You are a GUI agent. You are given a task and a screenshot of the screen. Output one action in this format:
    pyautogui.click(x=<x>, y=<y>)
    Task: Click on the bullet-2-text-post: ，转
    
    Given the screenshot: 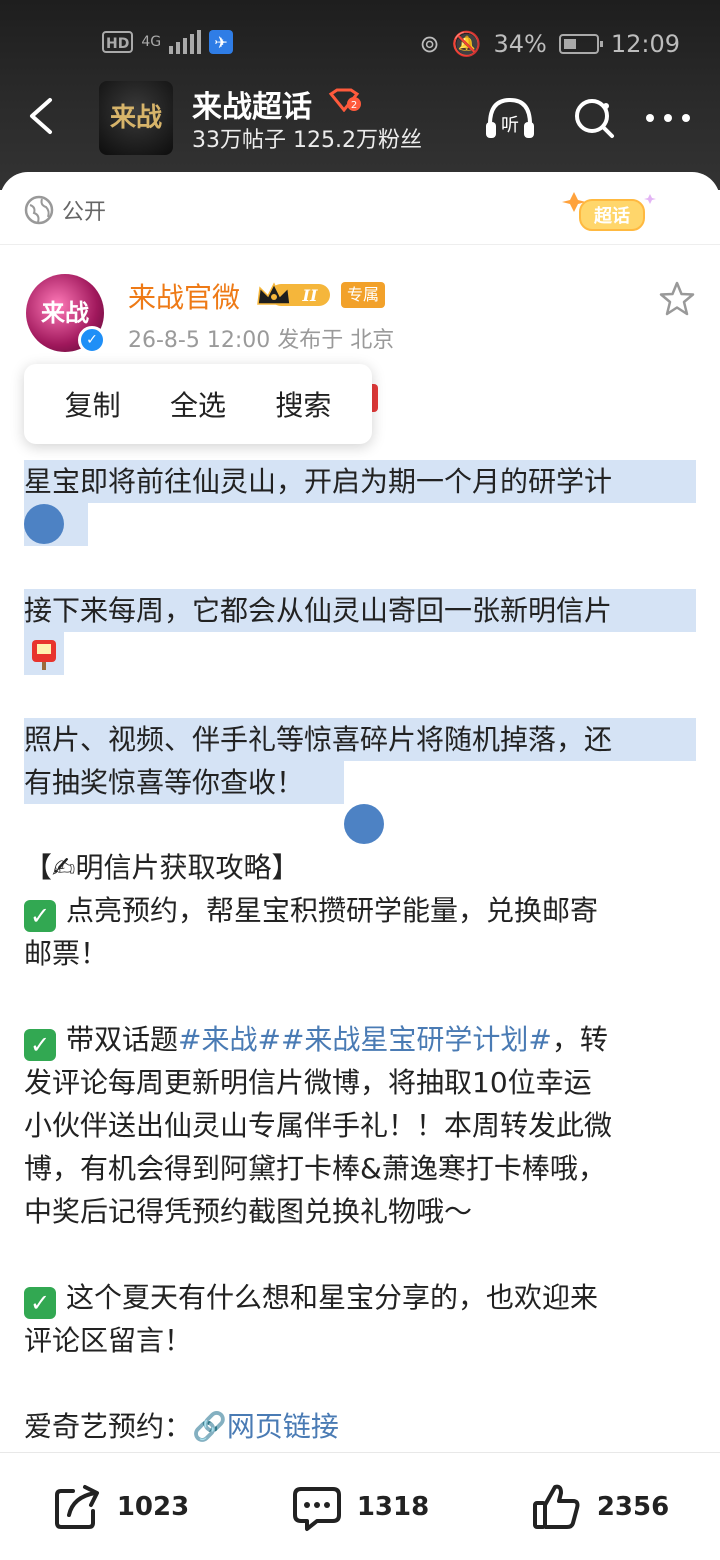 What is the action you would take?
    pyautogui.click(x=579, y=1039)
    